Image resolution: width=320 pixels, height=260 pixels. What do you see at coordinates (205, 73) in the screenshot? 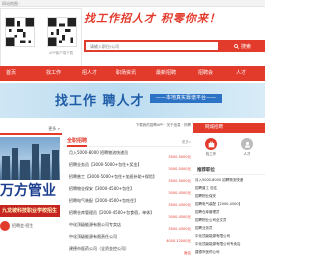
I see `nav-item-job-fair: 招聘会` at bounding box center [205, 73].